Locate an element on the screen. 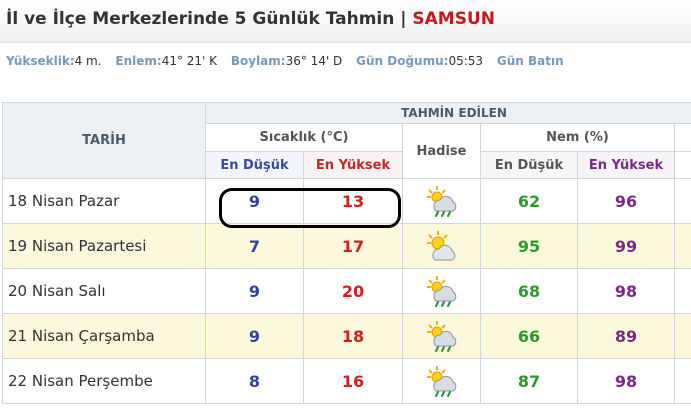 This screenshot has height=420, width=691. longitude-label: Boylam: is located at coordinates (258, 61).